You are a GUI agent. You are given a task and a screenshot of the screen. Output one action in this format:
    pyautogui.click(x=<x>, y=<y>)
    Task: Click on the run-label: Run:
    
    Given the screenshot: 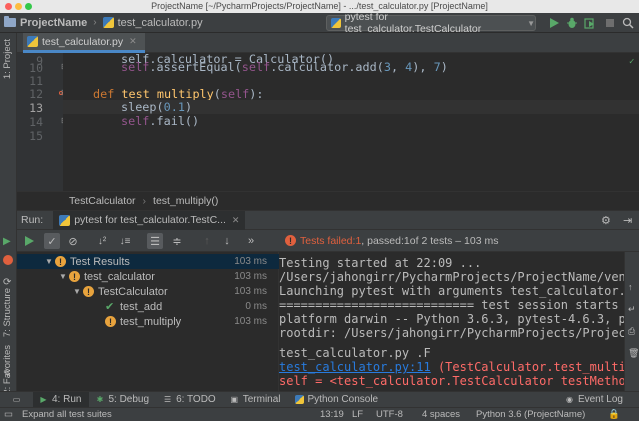 What is the action you would take?
    pyautogui.click(x=32, y=220)
    